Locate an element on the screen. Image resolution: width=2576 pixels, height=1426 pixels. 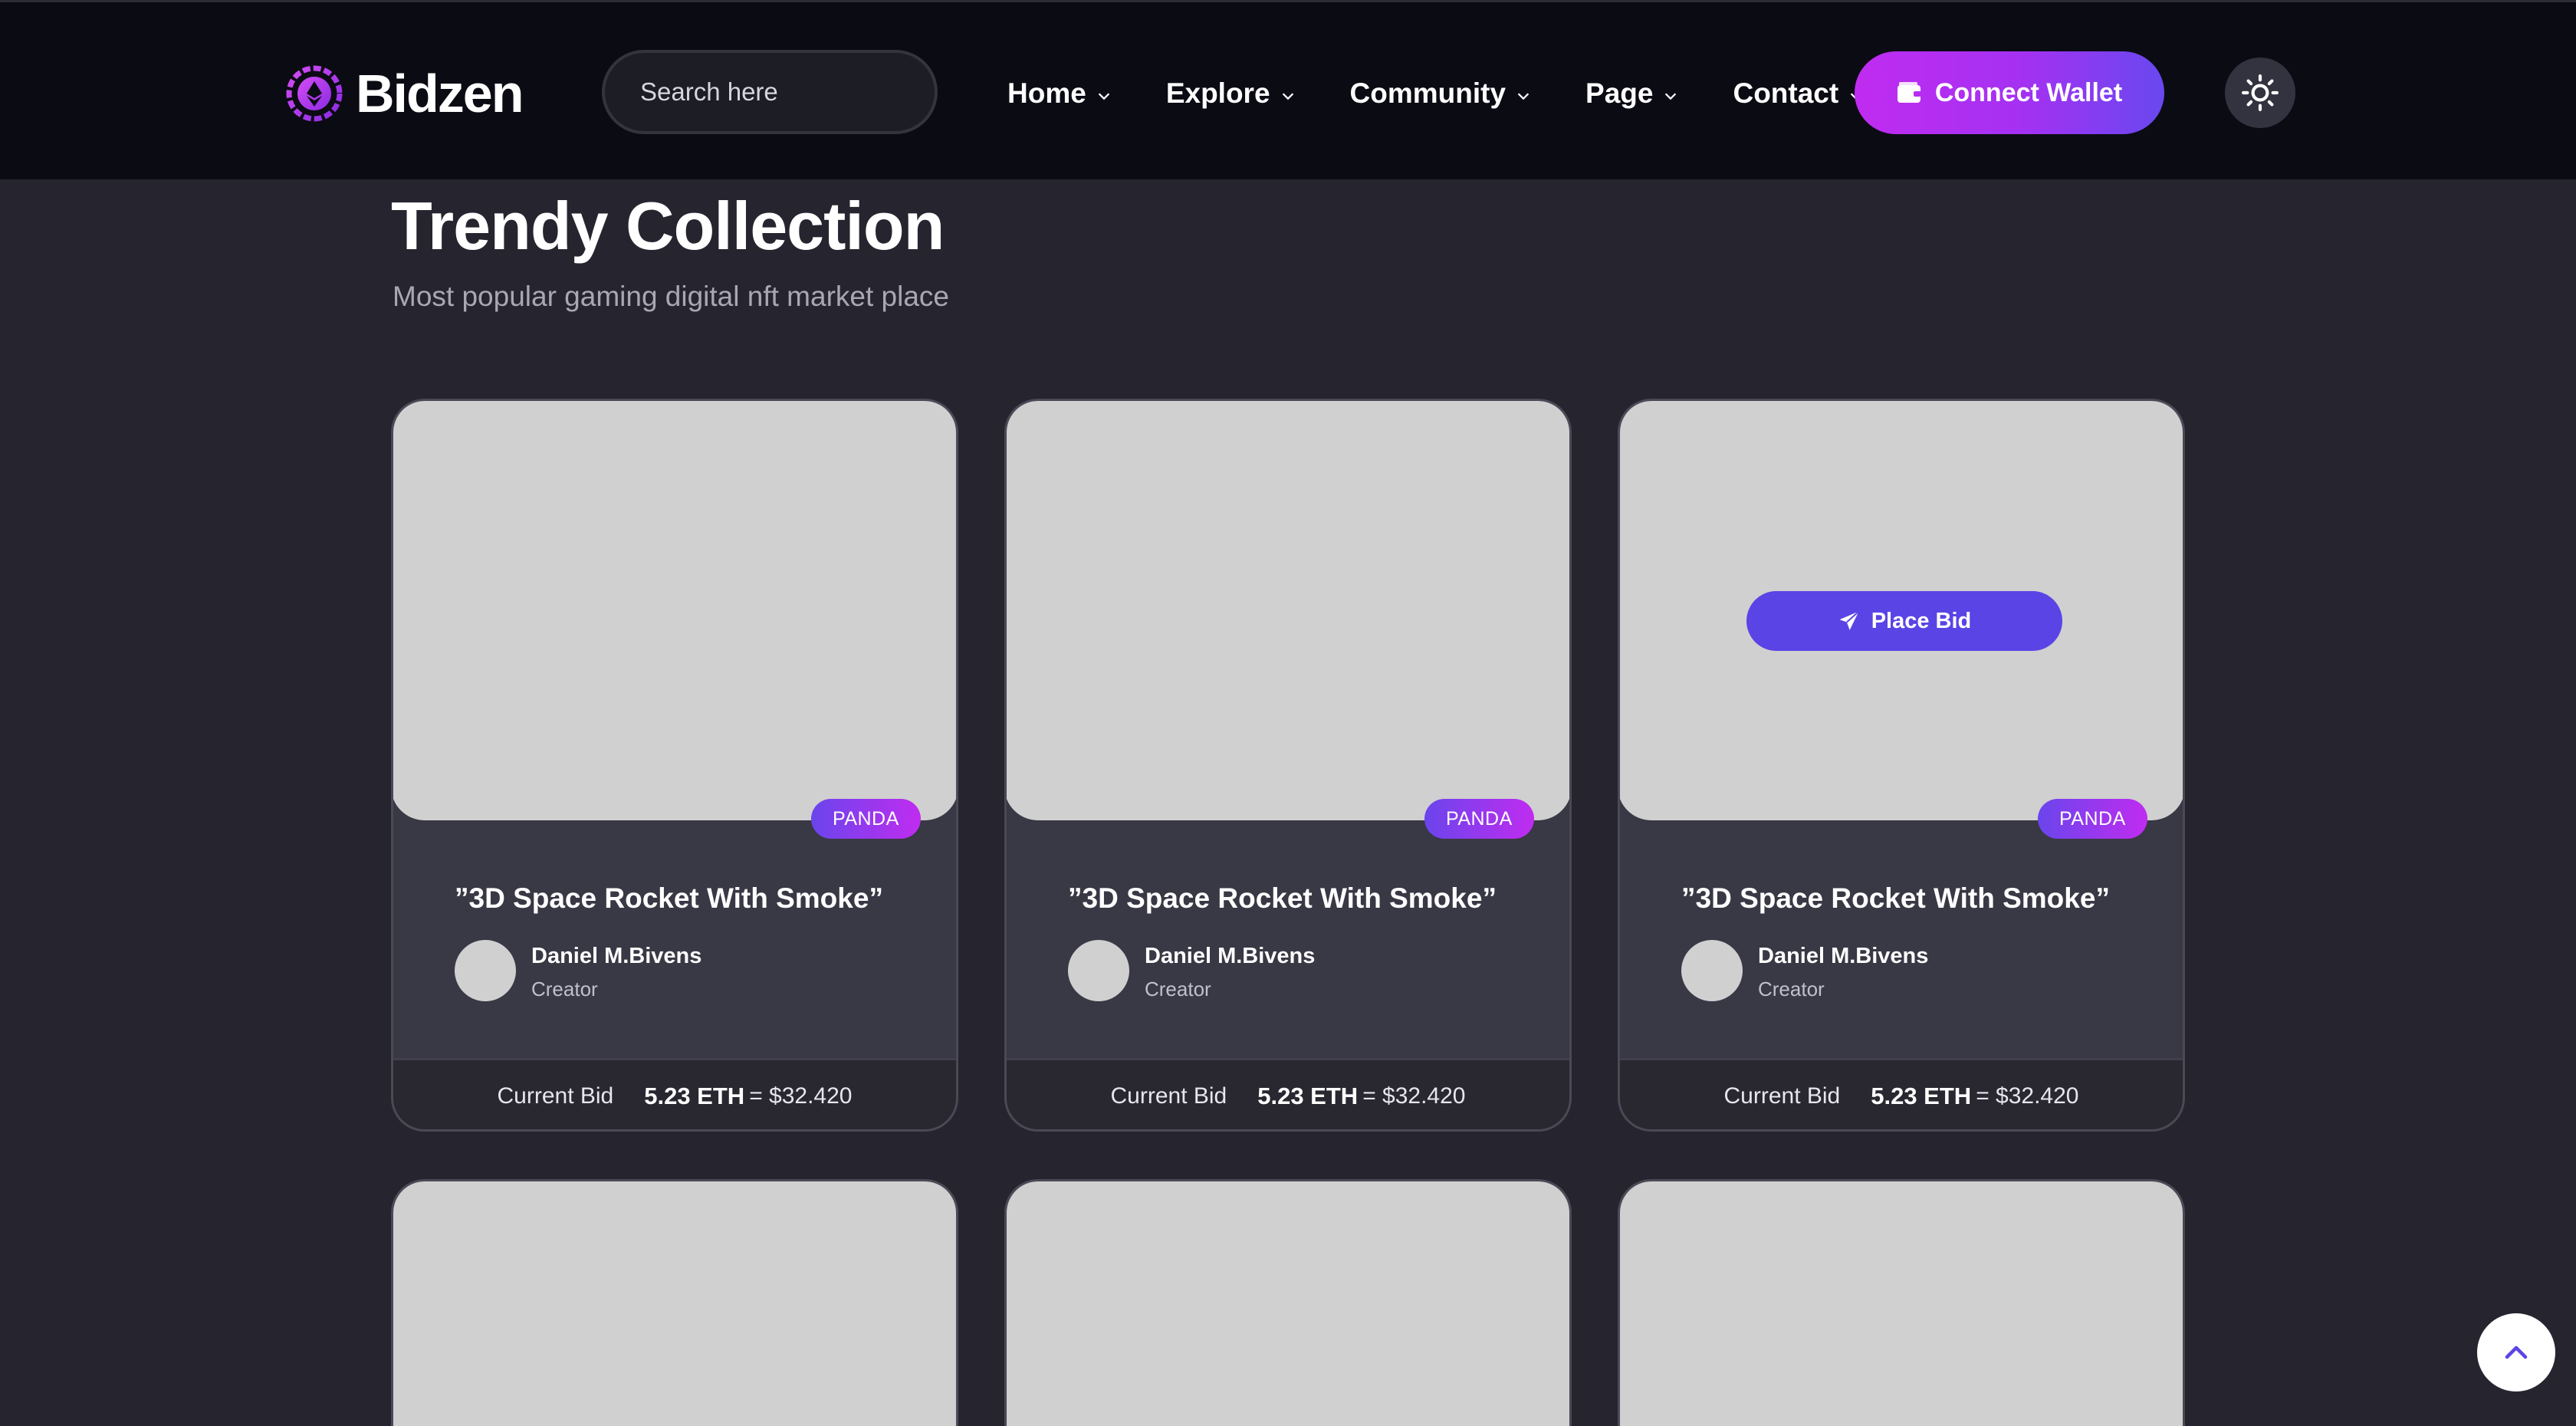
search-box is located at coordinates (784, 92).